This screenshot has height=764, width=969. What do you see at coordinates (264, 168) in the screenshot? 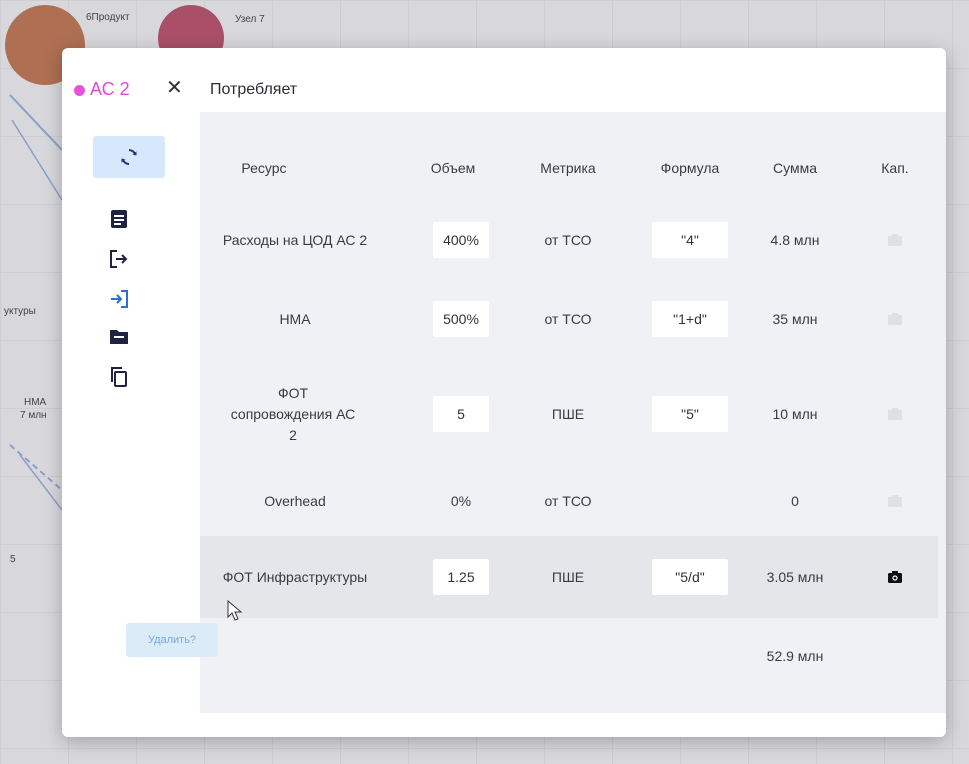
I see `column-header-resource: Ресурс` at bounding box center [264, 168].